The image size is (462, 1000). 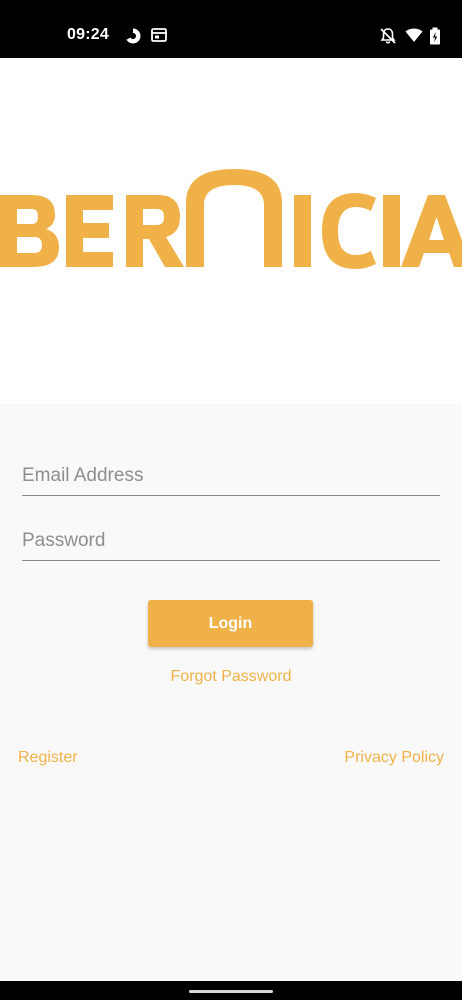 I want to click on email-field, so click(x=231, y=479).